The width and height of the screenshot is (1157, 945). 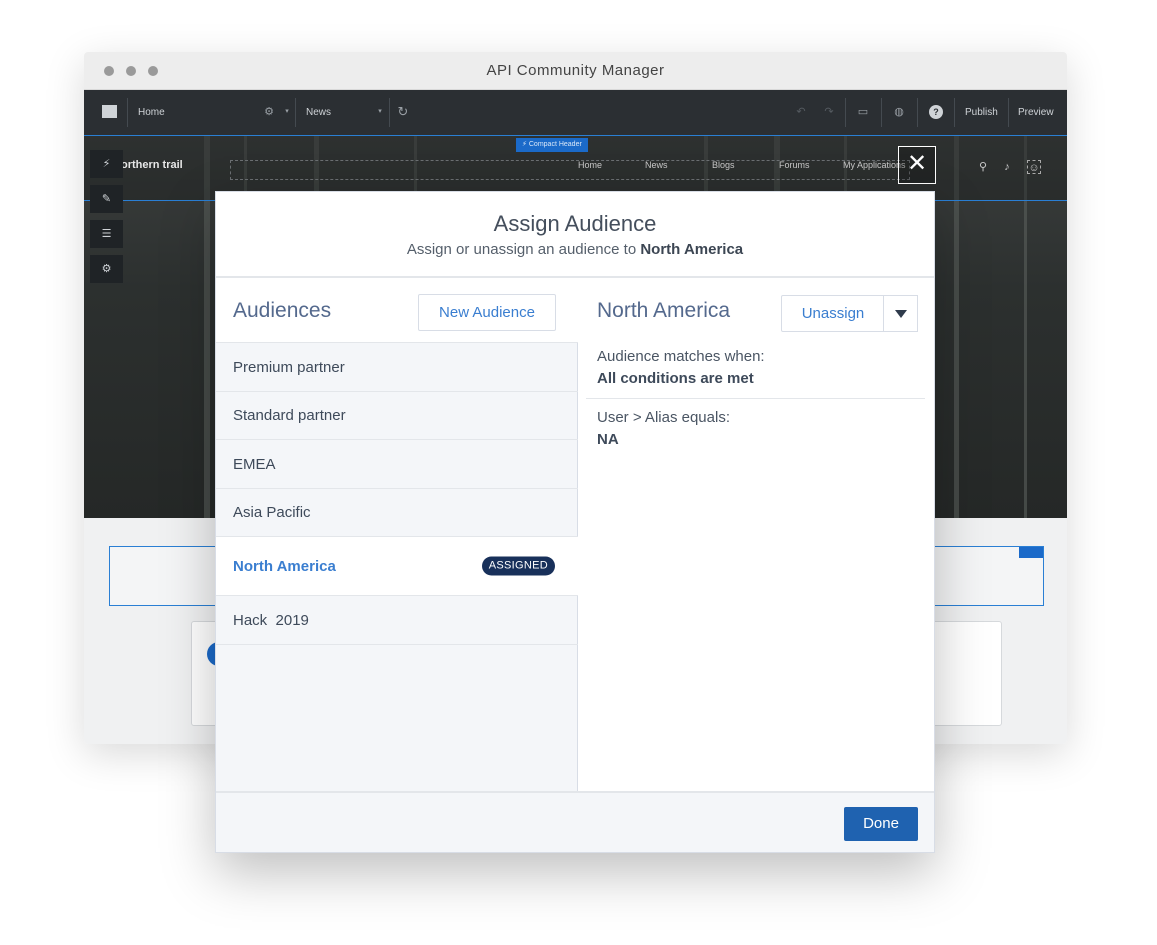 I want to click on builder-side-rail: ⚡ ✎ ☰ ⚙, so click(x=106, y=220).